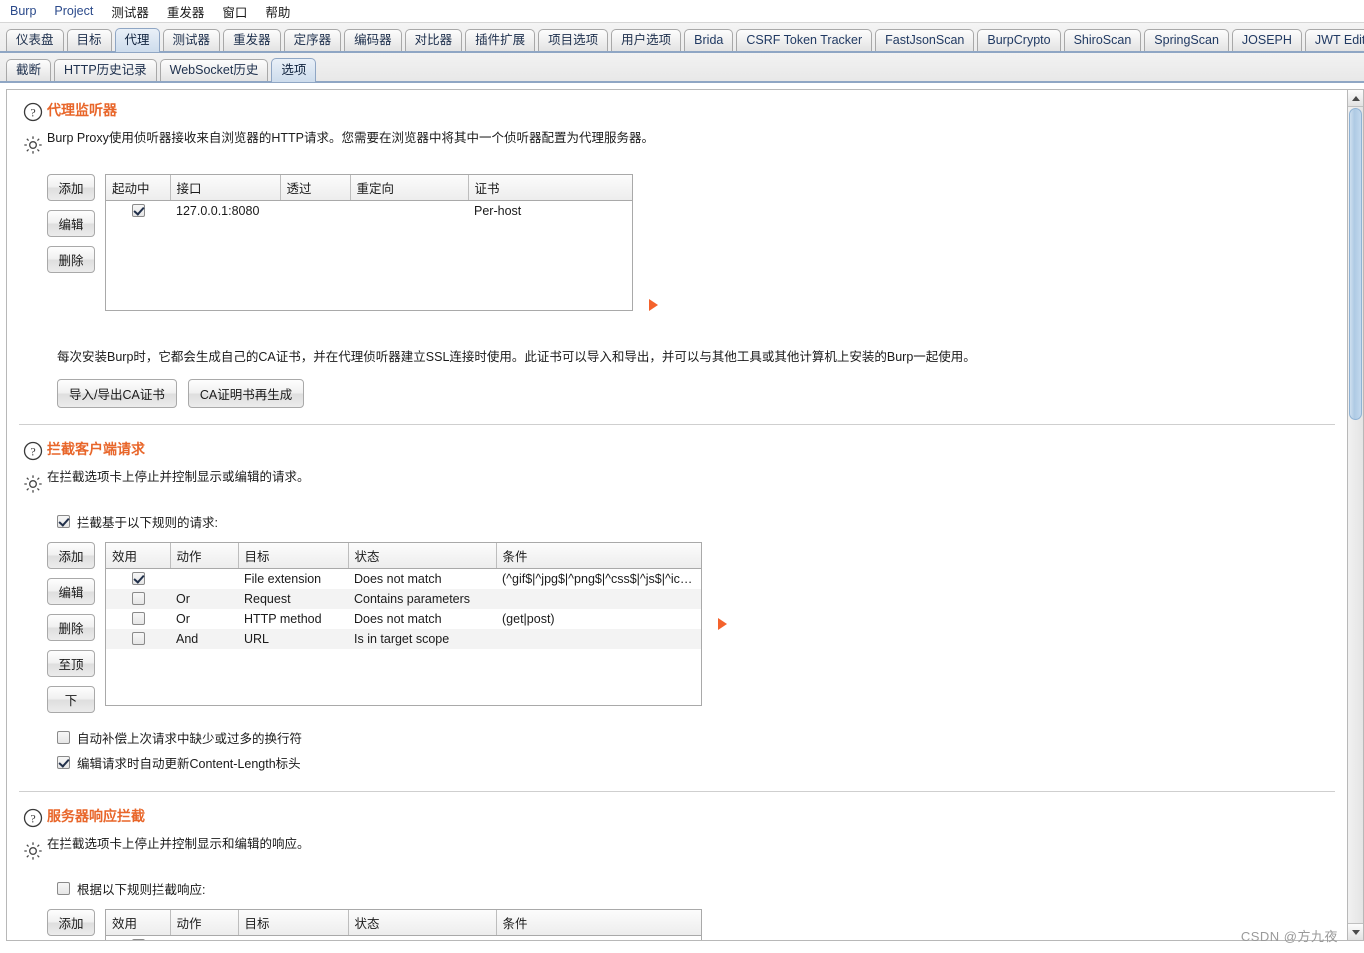 This screenshot has width=1364, height=953. I want to click on col-redirect: 重定向, so click(409, 188).